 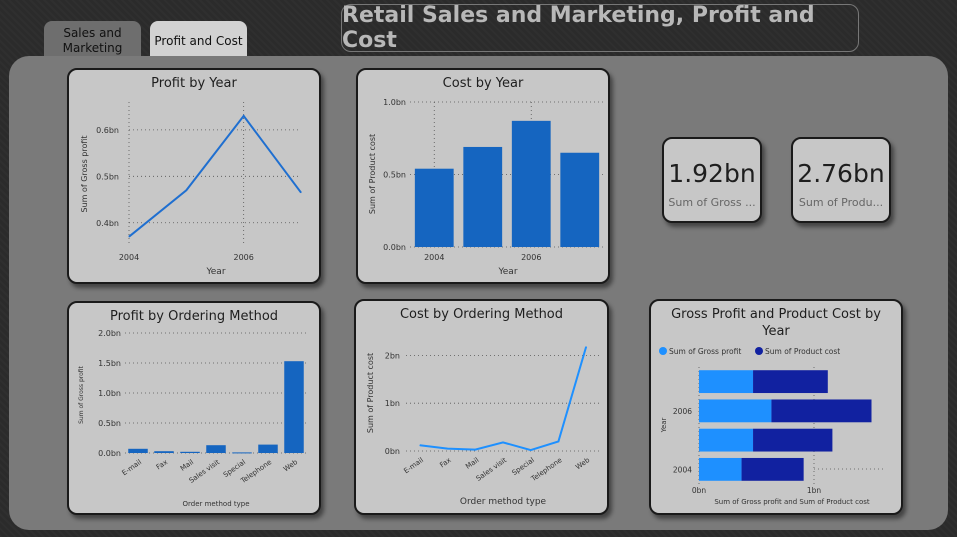 I want to click on tab-sales-and-marketing: Sales and Marketing, so click(x=92, y=41).